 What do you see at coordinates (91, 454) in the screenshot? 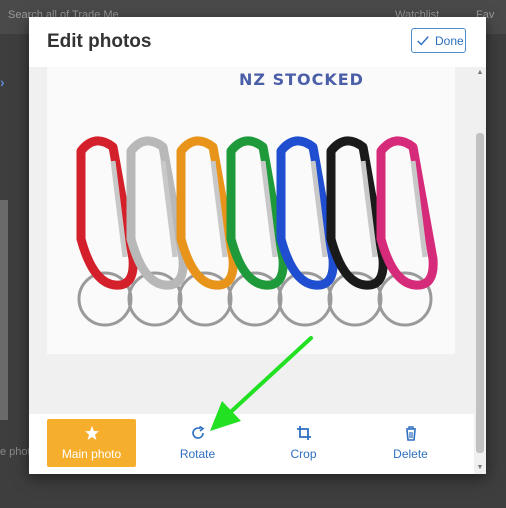
I see `main-photo-label: Main photo` at bounding box center [91, 454].